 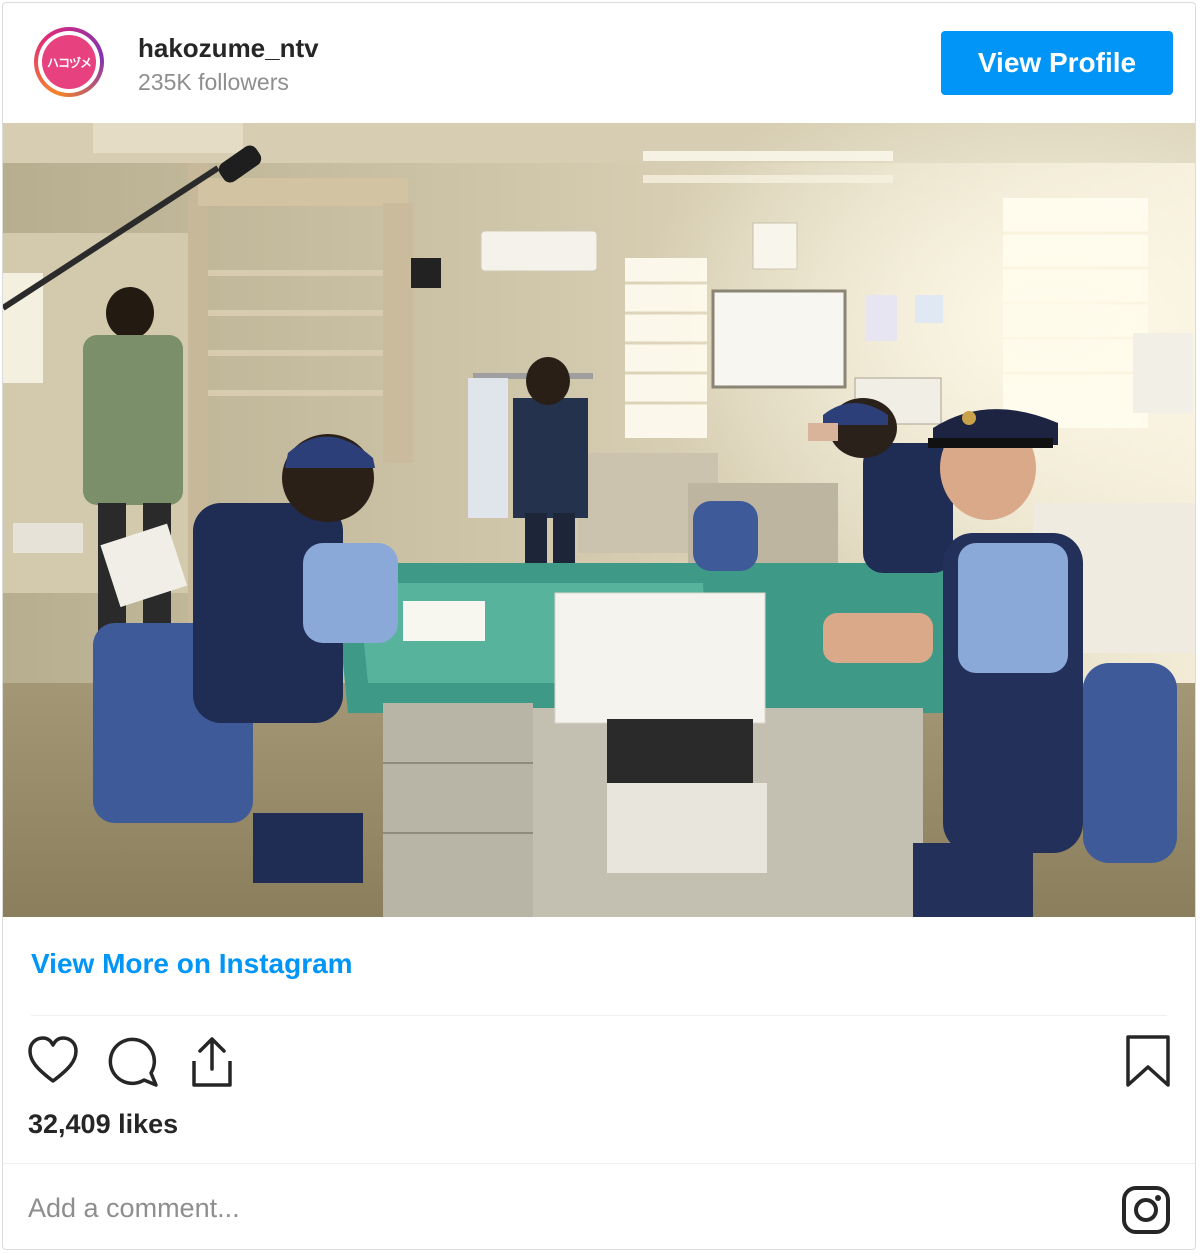 What do you see at coordinates (1146, 1210) in the screenshot?
I see `instagram-logo-icon` at bounding box center [1146, 1210].